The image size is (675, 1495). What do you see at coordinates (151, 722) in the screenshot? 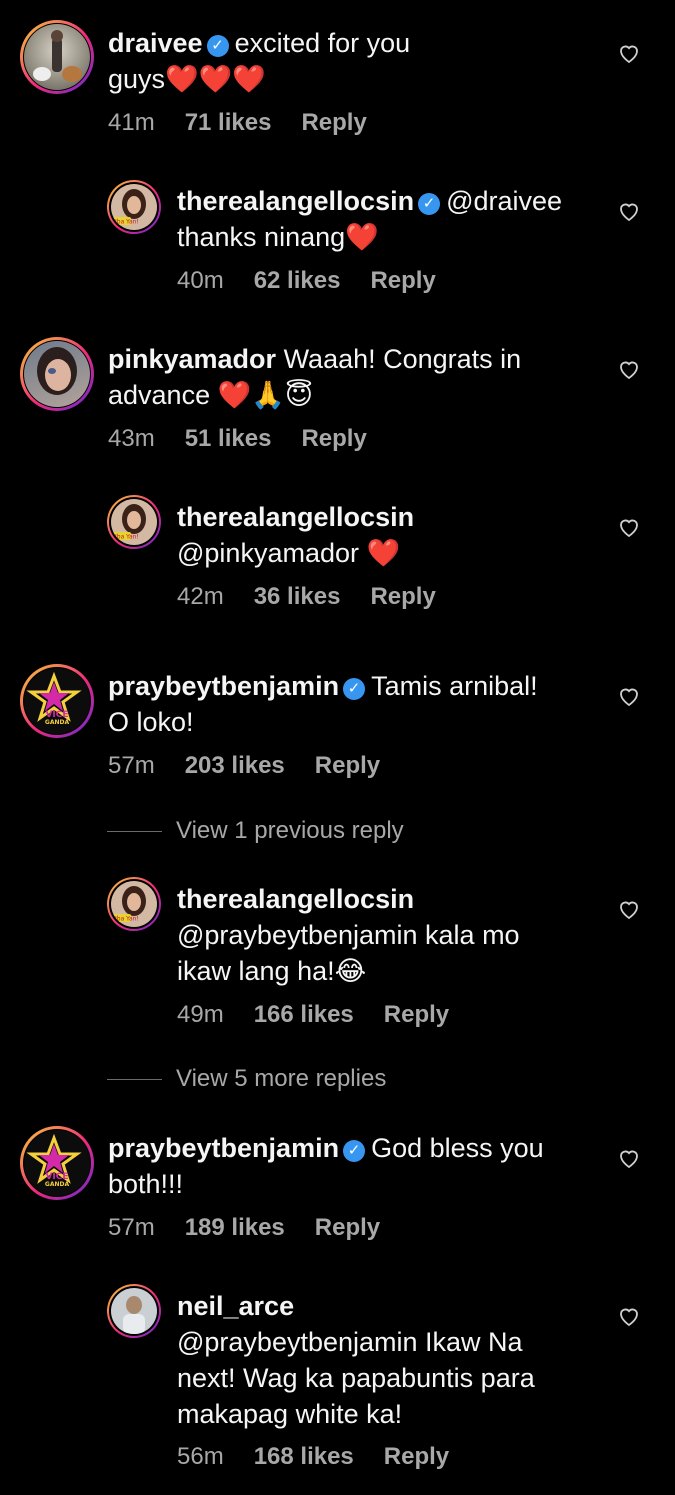
I see `comment-body-cont: O loko!` at bounding box center [151, 722].